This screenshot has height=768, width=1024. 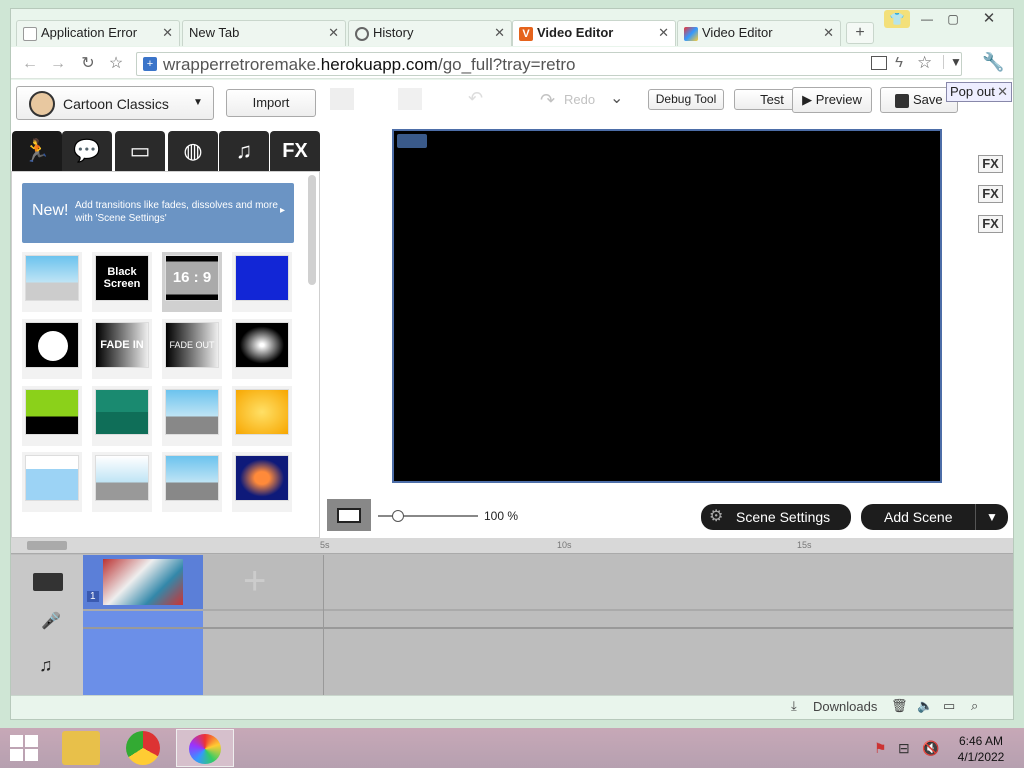 I want to click on cartoon-face-icon, so click(x=42, y=104).